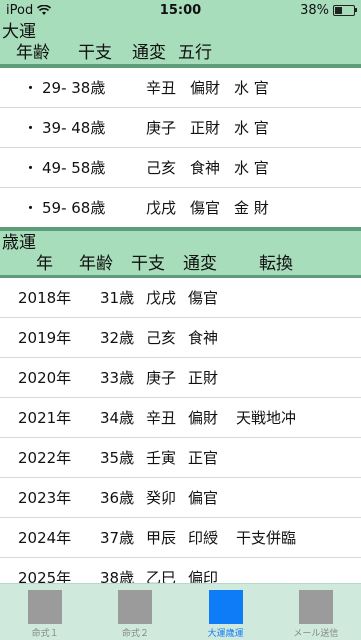 This screenshot has width=361, height=640. I want to click on age: 31歳, so click(117, 298).